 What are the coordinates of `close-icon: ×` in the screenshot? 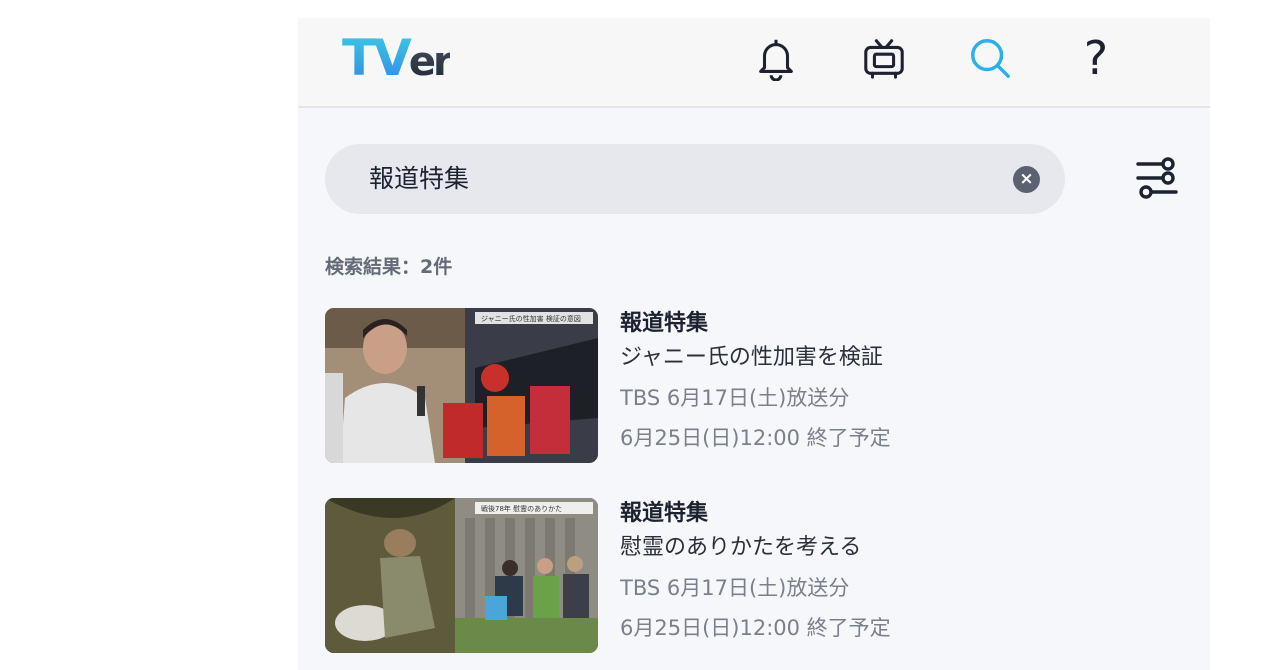 It's located at (1026, 179).